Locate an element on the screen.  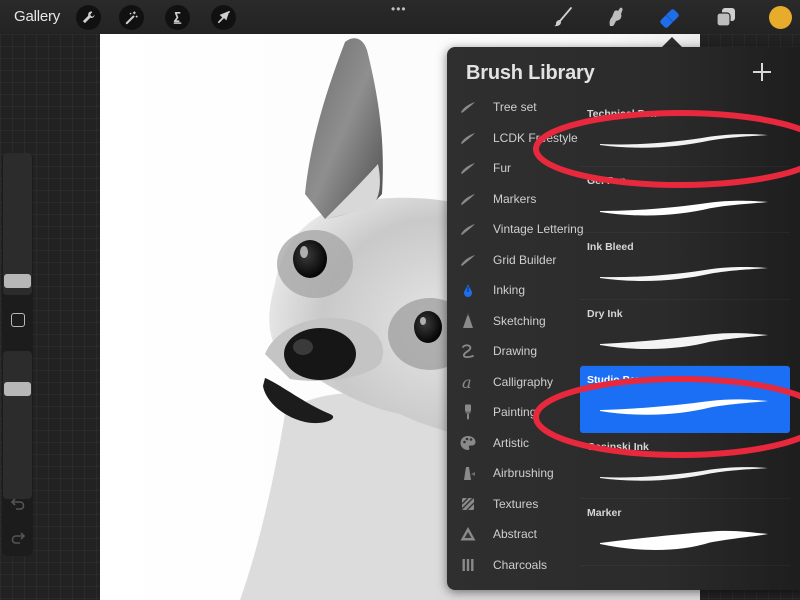
opacity-slider is located at coordinates (17, 425).